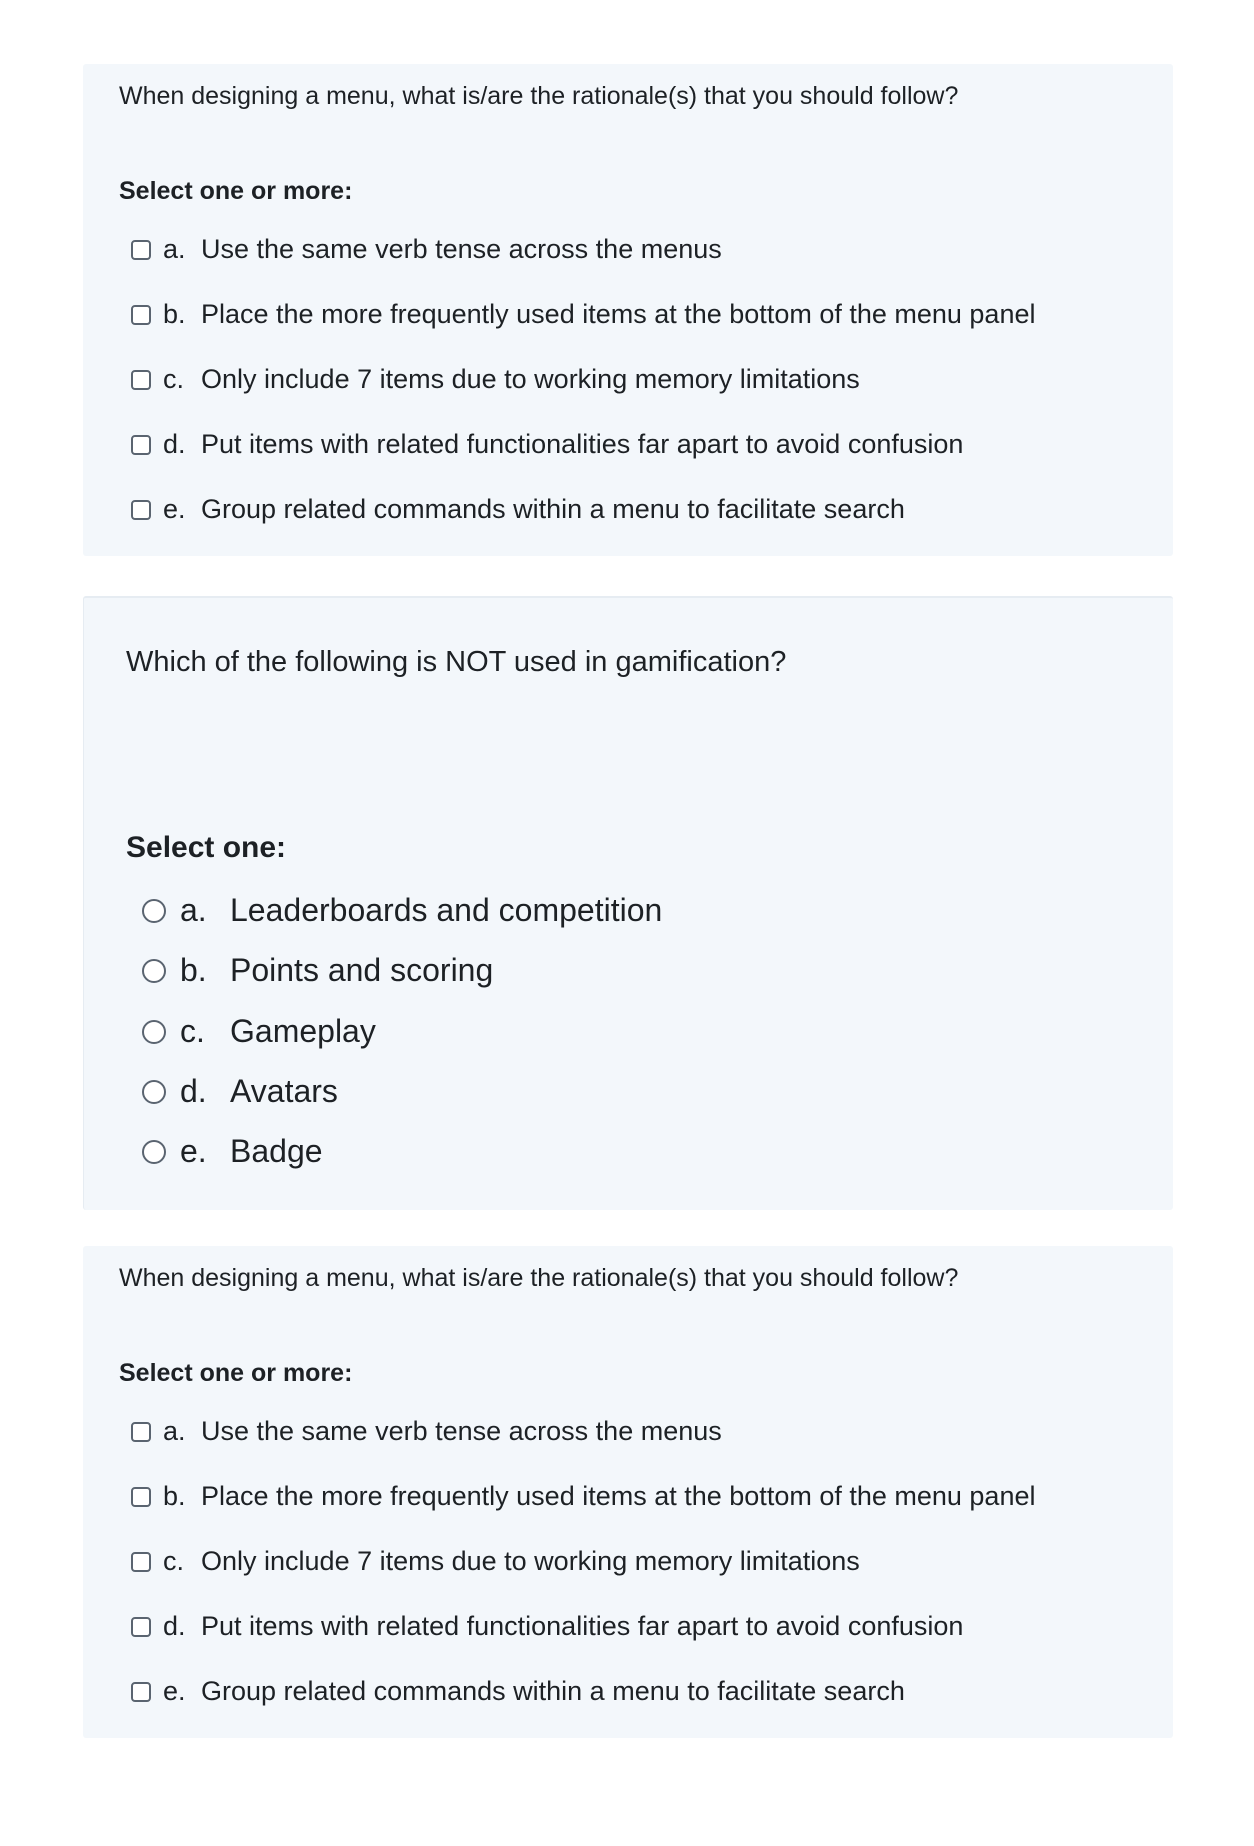 This screenshot has height=1846, width=1254. What do you see at coordinates (154, 970) in the screenshot?
I see `radio-b` at bounding box center [154, 970].